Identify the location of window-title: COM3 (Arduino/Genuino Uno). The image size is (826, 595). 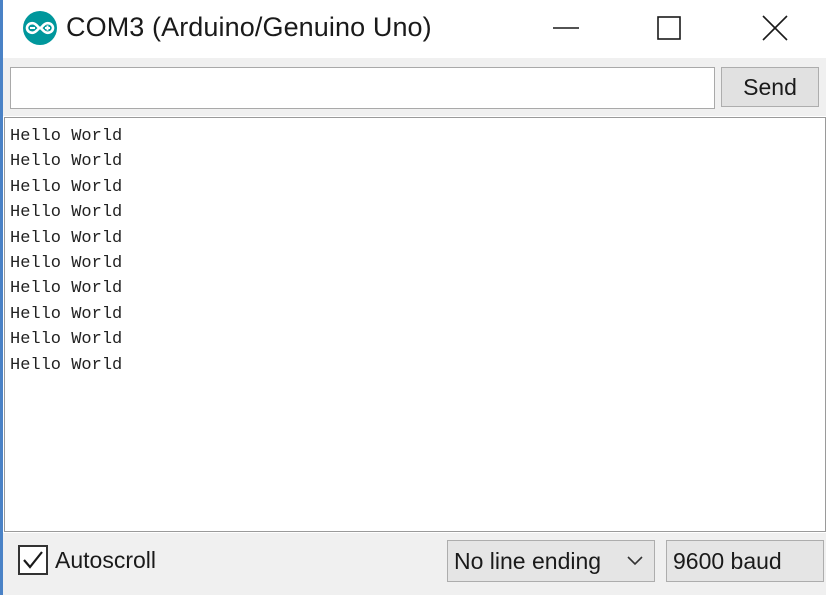
(249, 27).